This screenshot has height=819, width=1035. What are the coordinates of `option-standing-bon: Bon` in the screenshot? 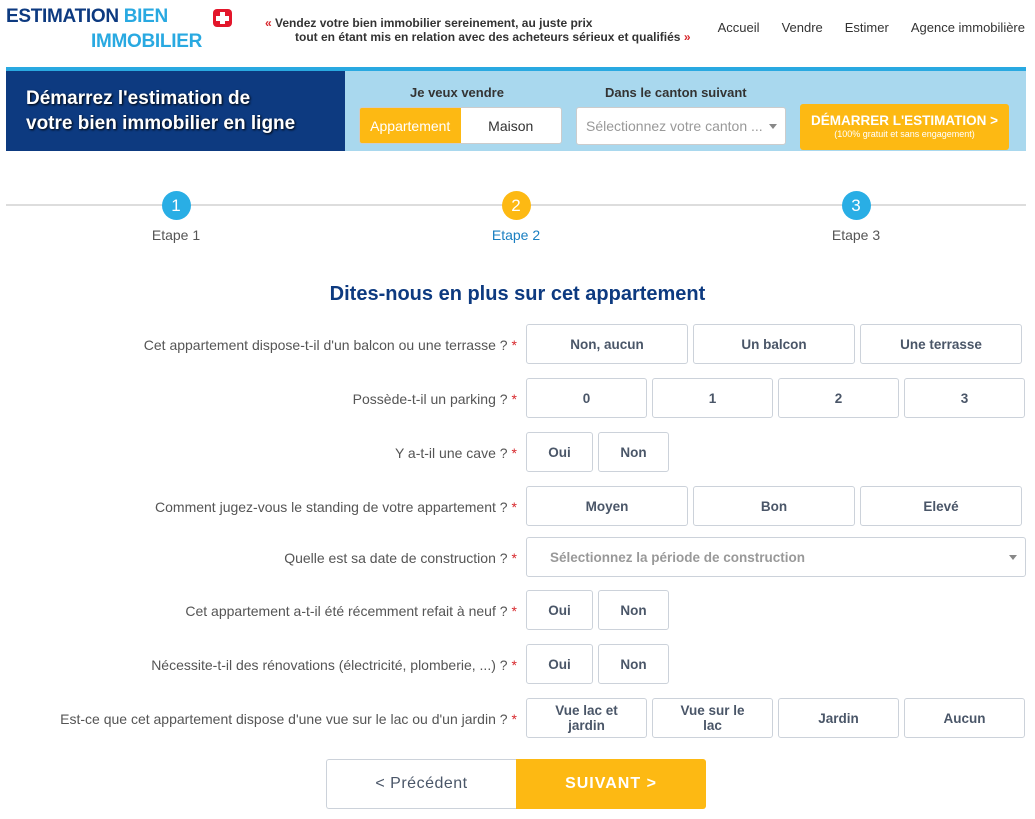 It's located at (774, 506).